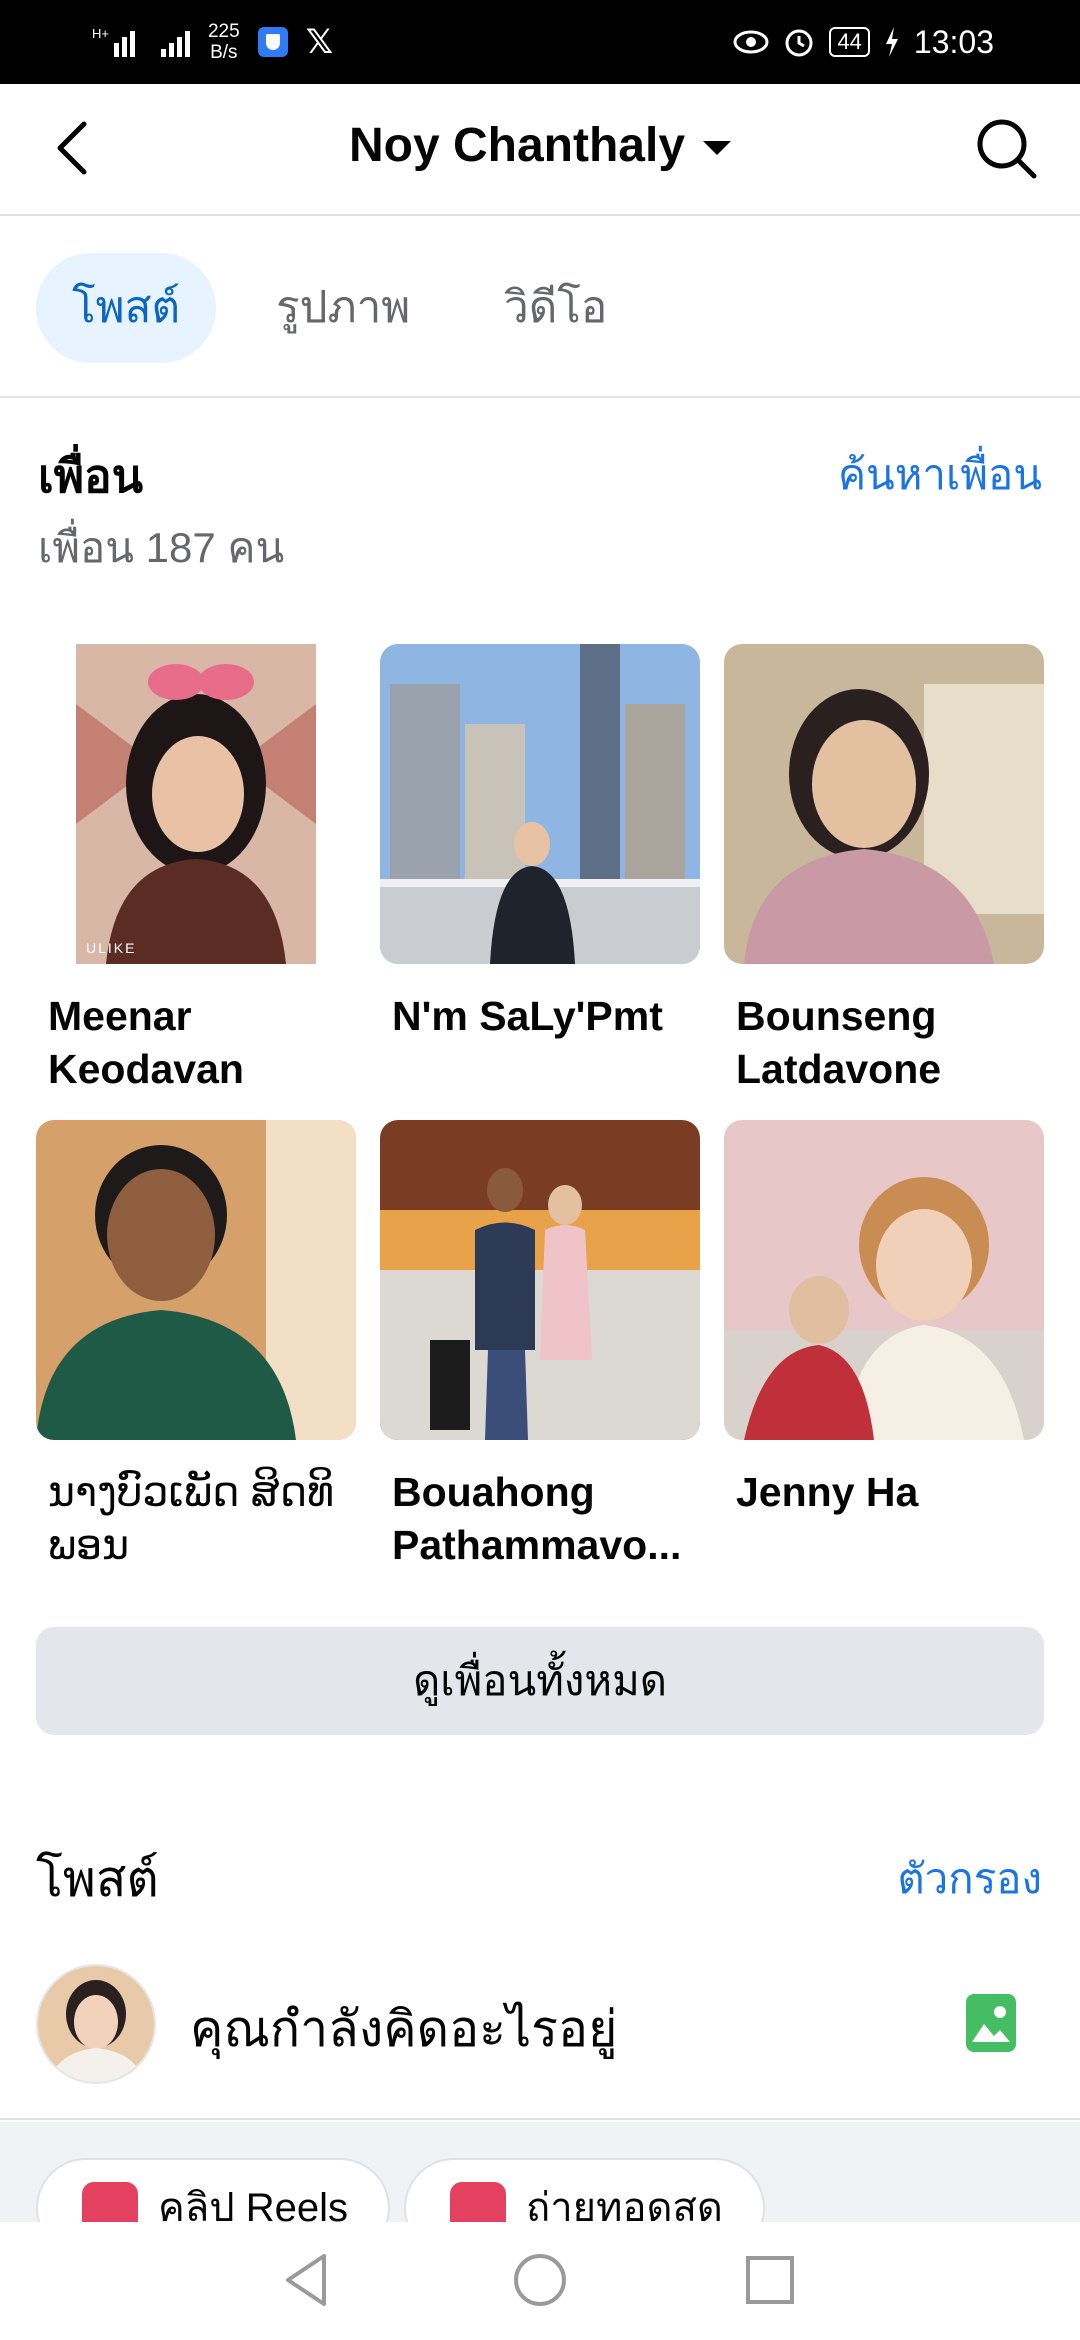  I want to click on see-all-friends-button: ดูเพื่อนทั้งหมด, so click(540, 1681).